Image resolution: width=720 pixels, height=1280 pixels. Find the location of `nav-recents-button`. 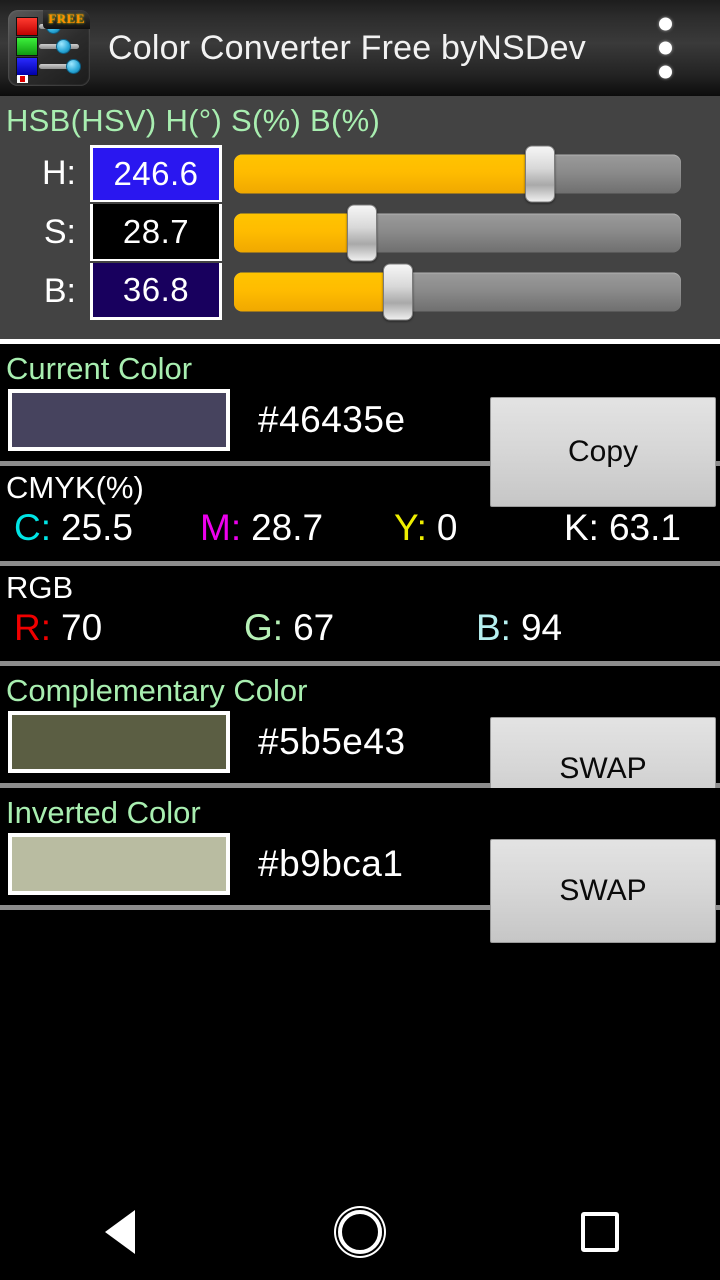

nav-recents-button is located at coordinates (600, 1232).